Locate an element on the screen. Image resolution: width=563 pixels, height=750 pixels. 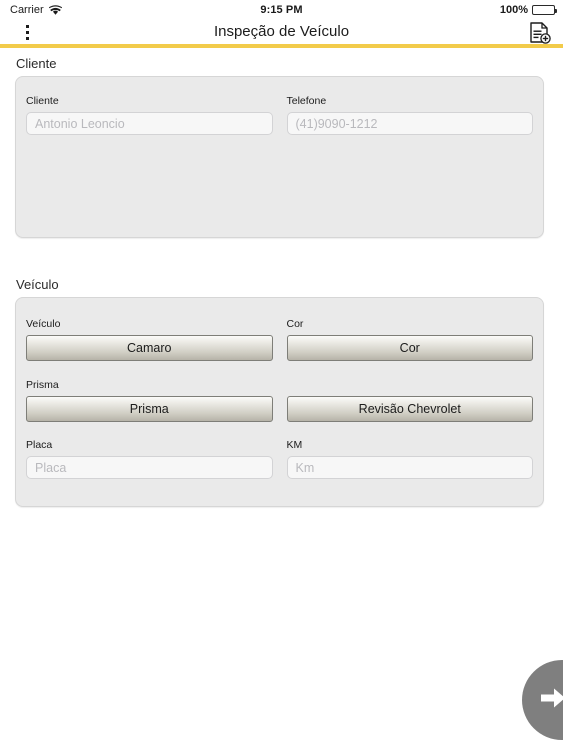
cliente-input is located at coordinates (149, 123).